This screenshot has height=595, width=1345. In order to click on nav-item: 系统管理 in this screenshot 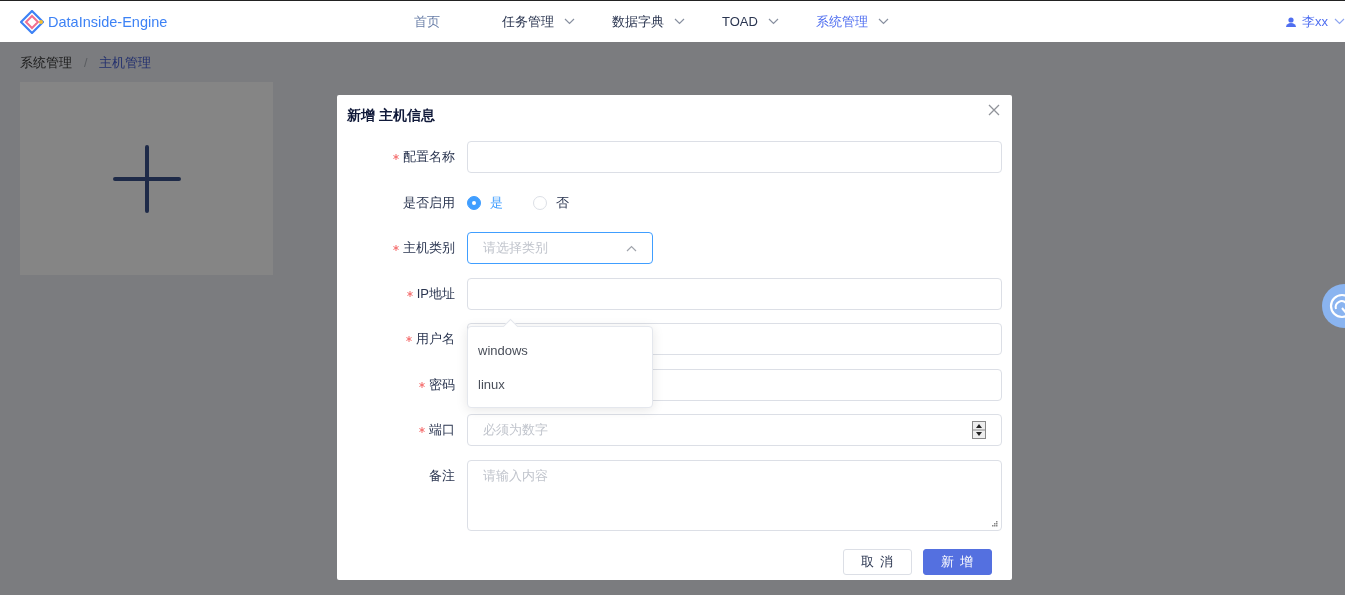, I will do `click(852, 21)`.